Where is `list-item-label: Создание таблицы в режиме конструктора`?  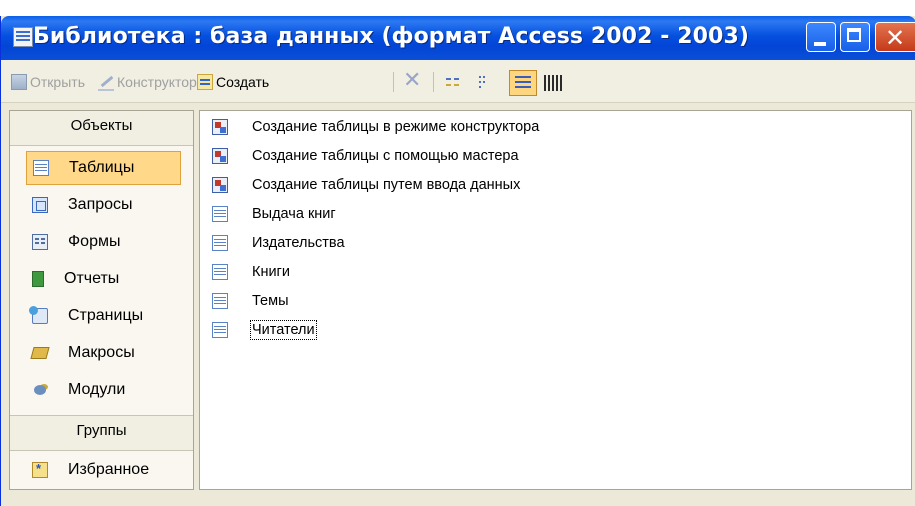
list-item-label: Создание таблицы в режиме конструктора is located at coordinates (396, 127).